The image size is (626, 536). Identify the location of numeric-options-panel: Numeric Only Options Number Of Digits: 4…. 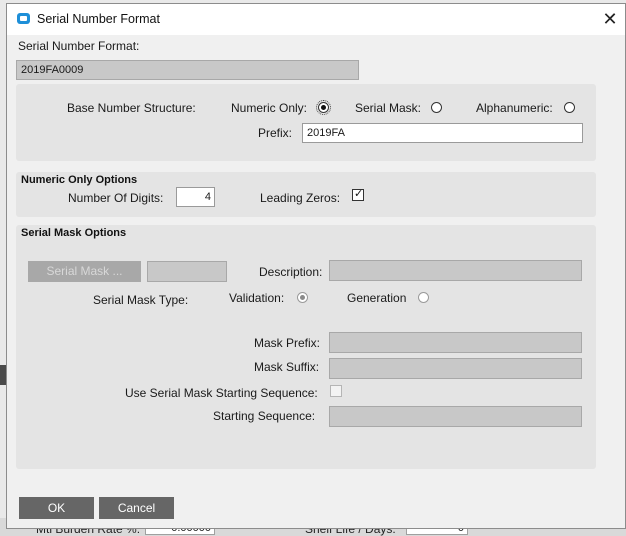
(306, 194).